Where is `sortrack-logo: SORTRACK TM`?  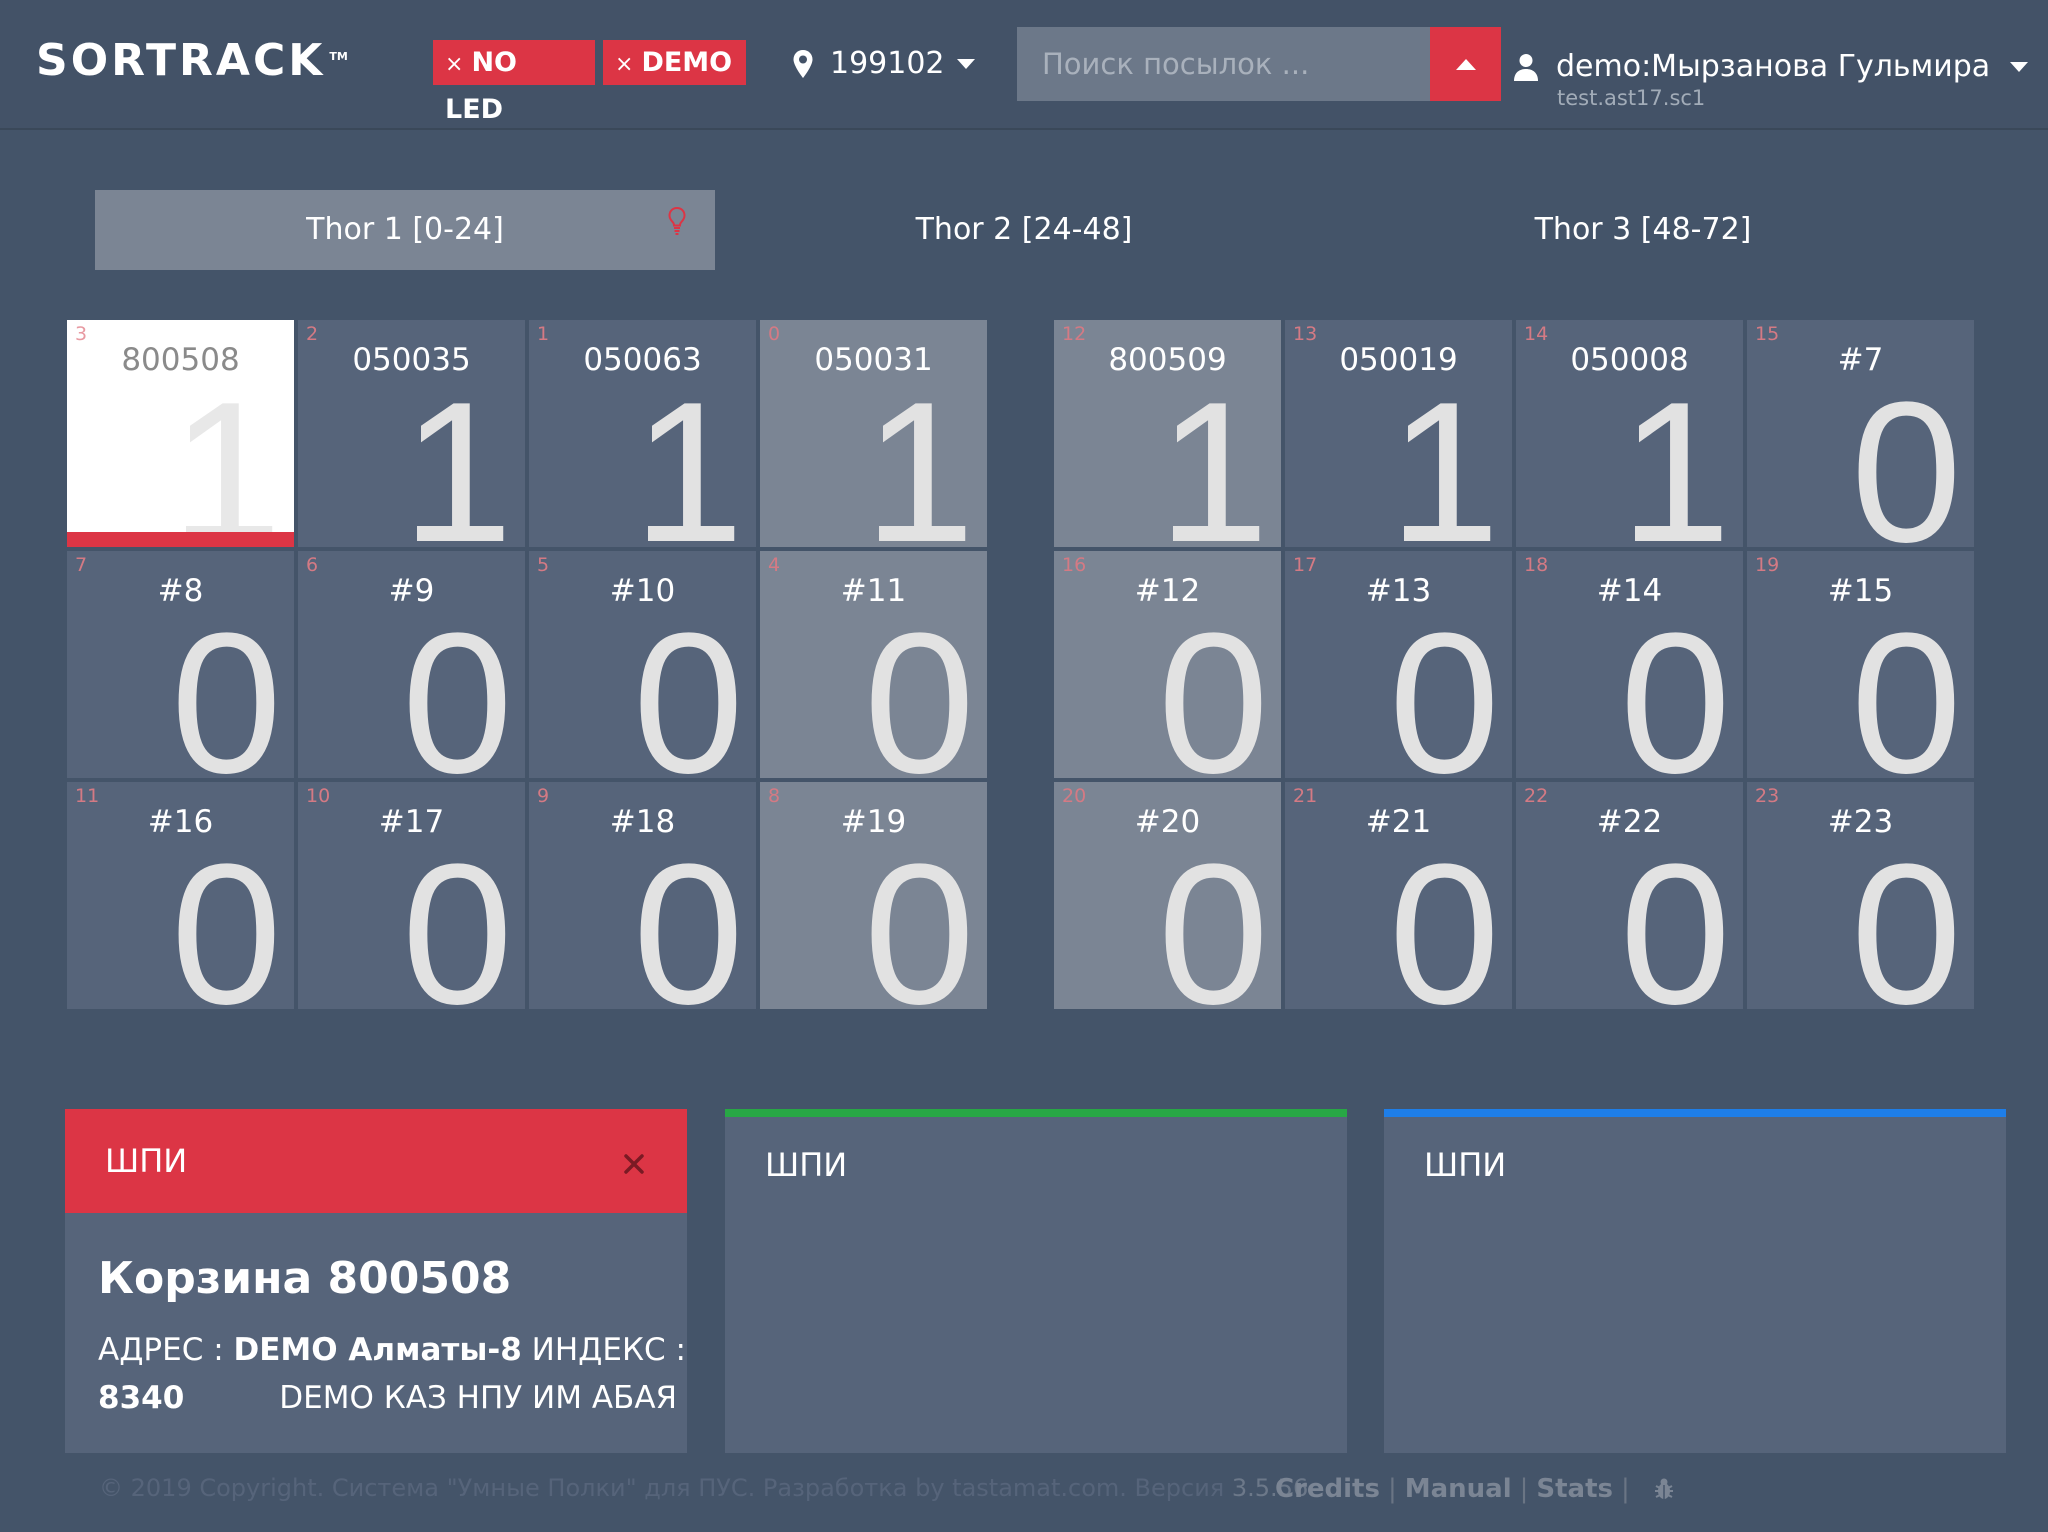 sortrack-logo: SORTRACK TM is located at coordinates (192, 61).